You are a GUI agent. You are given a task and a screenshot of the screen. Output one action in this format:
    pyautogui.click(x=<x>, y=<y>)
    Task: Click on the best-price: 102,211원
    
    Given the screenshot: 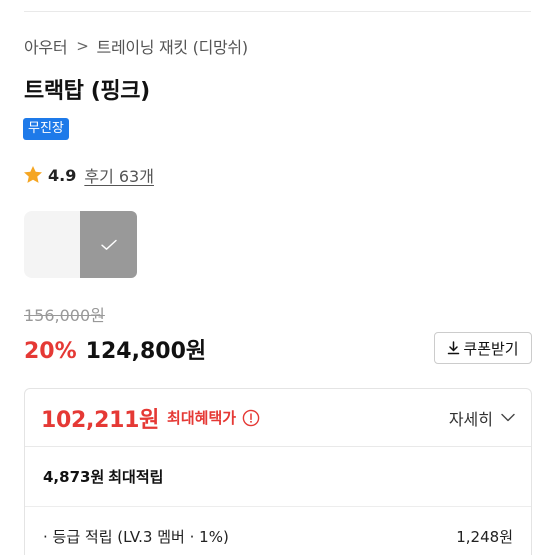 What is the action you would take?
    pyautogui.click(x=100, y=420)
    